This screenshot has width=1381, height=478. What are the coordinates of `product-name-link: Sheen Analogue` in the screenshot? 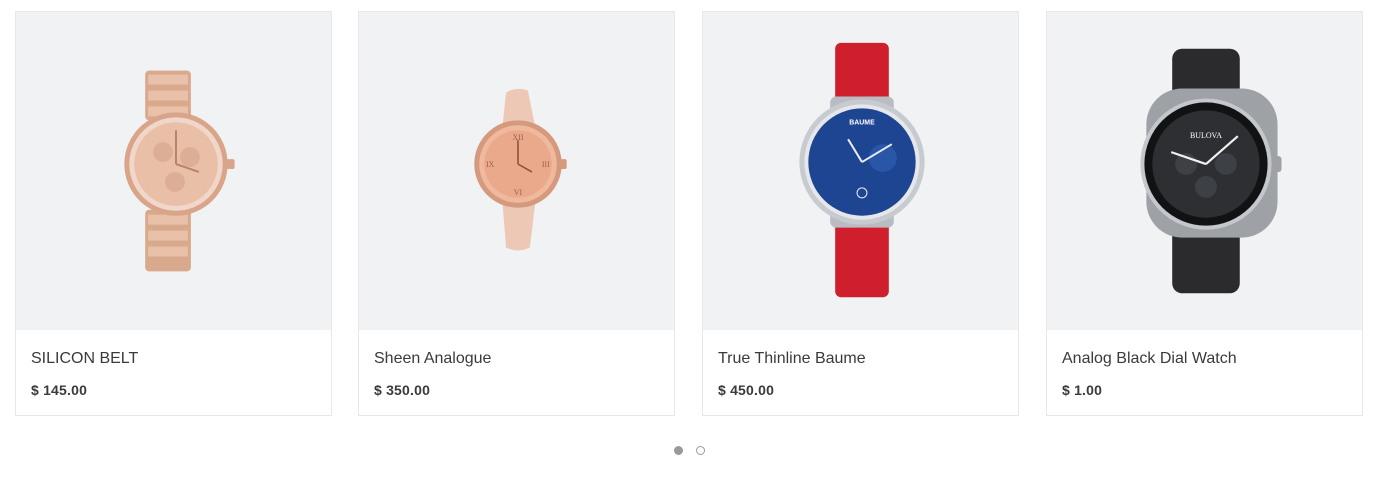 It's located at (516, 359).